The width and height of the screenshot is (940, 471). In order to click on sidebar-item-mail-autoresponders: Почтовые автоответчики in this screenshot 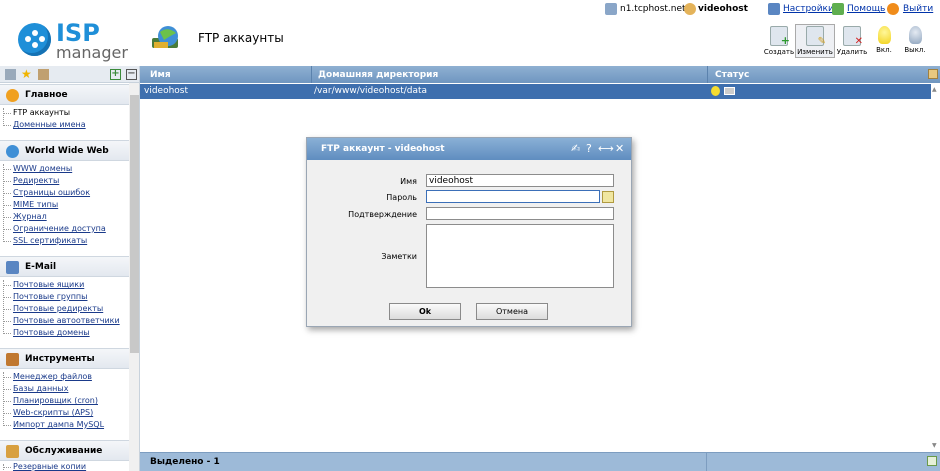, I will do `click(61, 320)`.